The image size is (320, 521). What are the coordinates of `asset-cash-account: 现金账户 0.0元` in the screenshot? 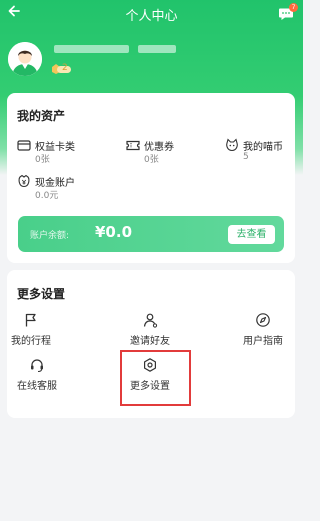 It's located at (67, 188).